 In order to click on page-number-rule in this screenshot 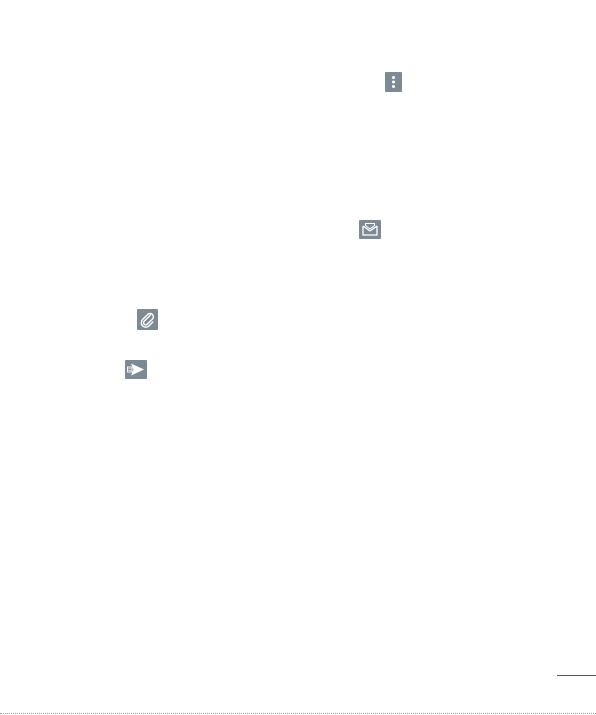, I will do `click(576, 675)`.